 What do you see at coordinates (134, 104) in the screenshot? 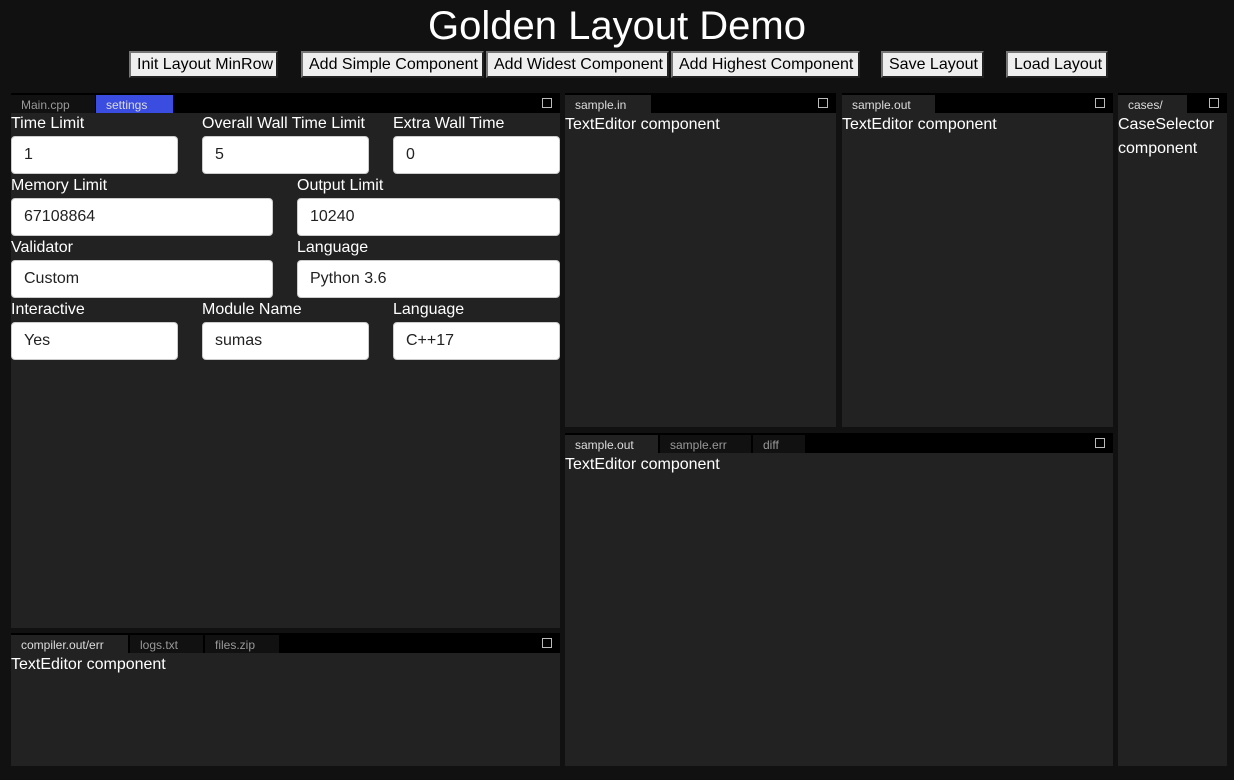
I see `tab-settings: settings` at bounding box center [134, 104].